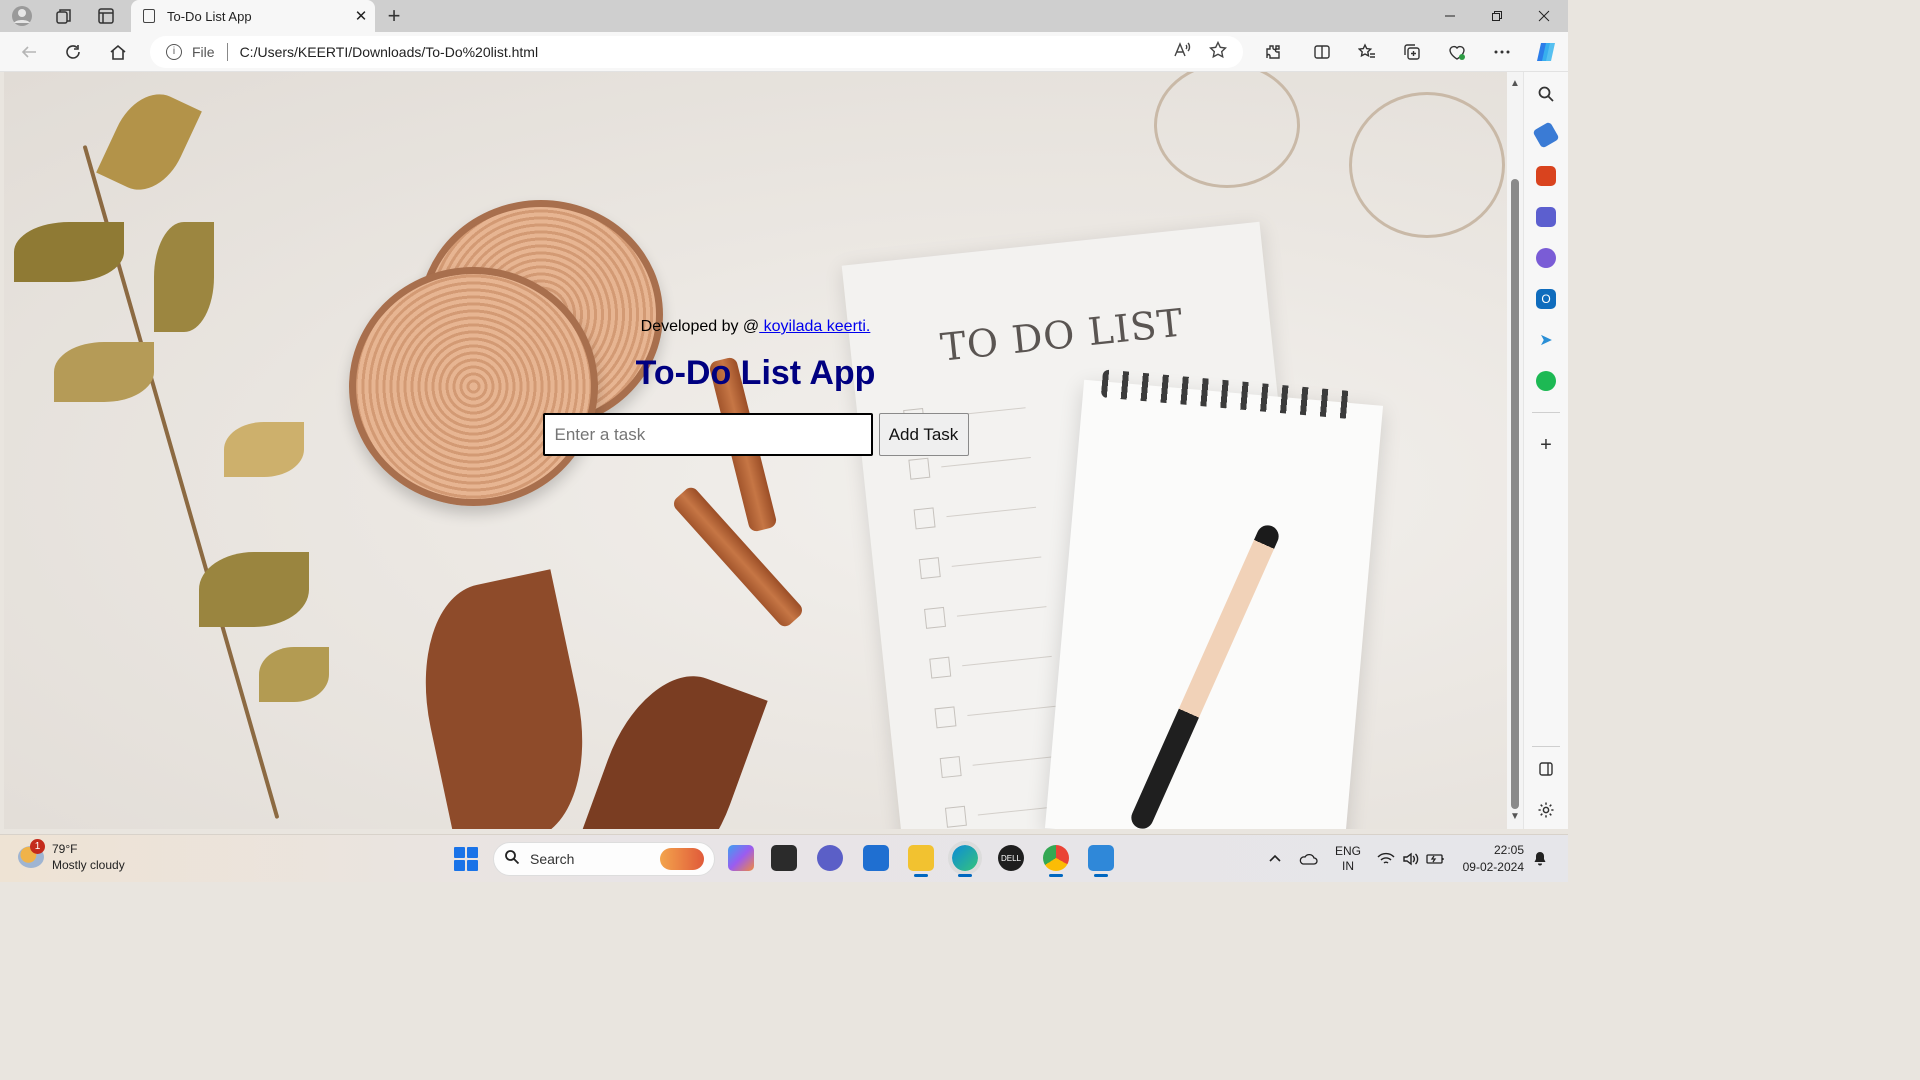 The height and width of the screenshot is (1080, 1920). Describe the element at coordinates (1546, 52) in the screenshot. I see `copilot-icon` at that location.